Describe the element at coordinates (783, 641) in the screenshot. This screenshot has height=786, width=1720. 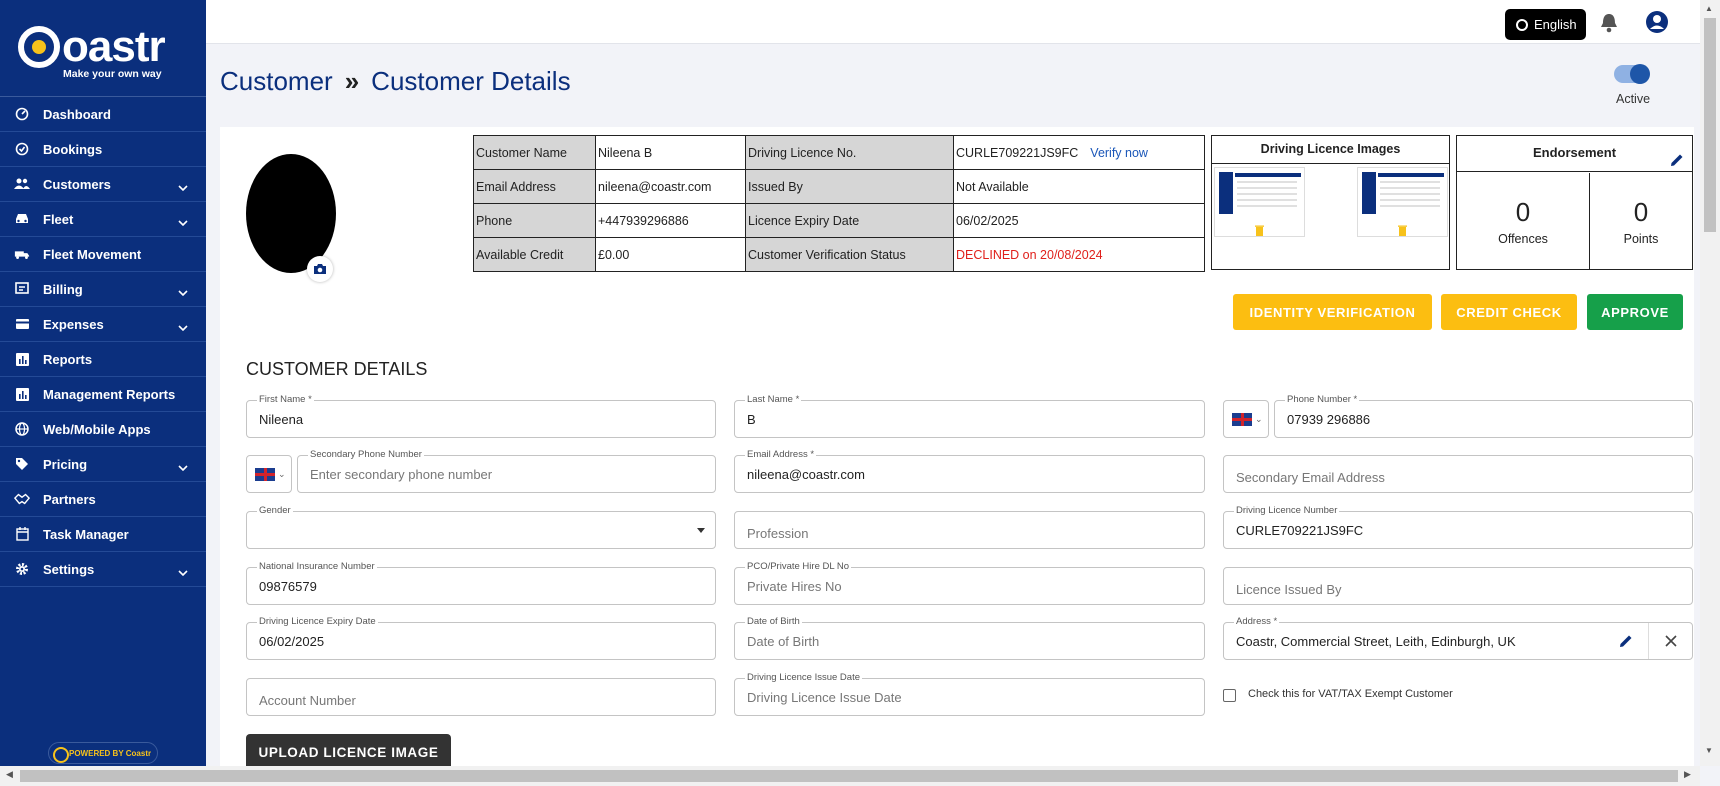
I see `field-placeholder: Date of Birth` at that location.